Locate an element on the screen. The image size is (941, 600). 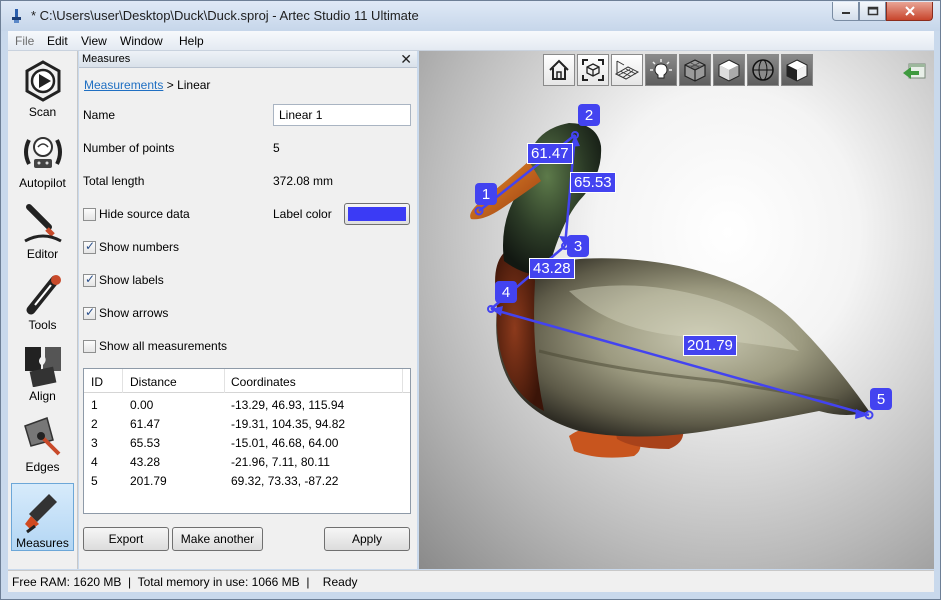
minimize-button is located at coordinates (845, 11).